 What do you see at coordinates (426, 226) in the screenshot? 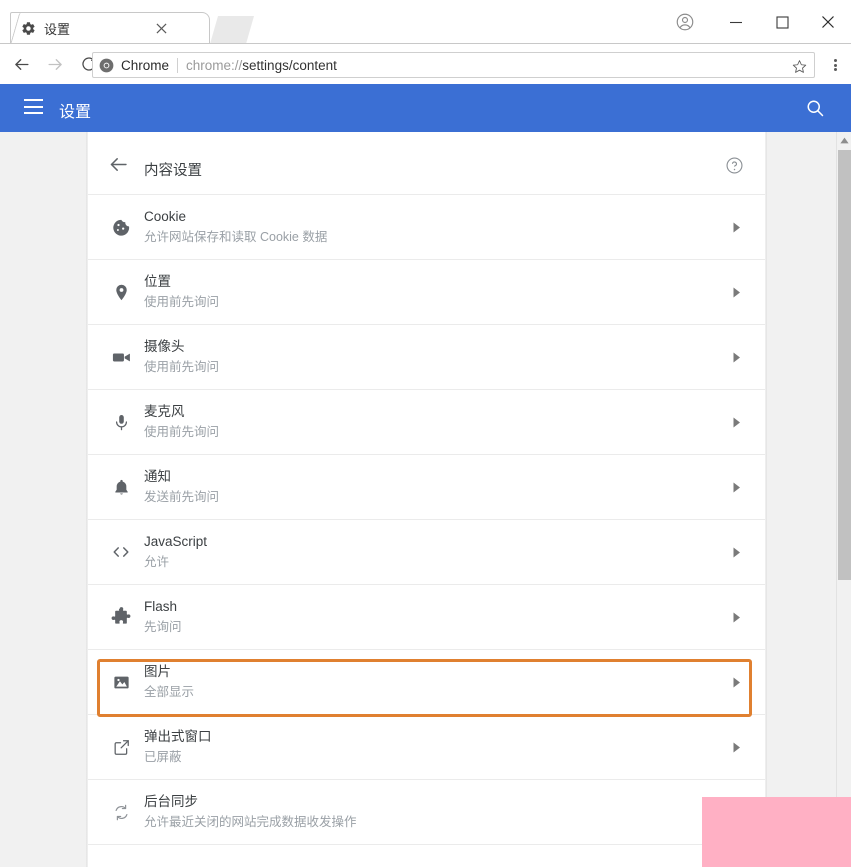
I see `settings-row-cookie: Cookie 允许网站保存和读取 Cookie 数据` at bounding box center [426, 226].